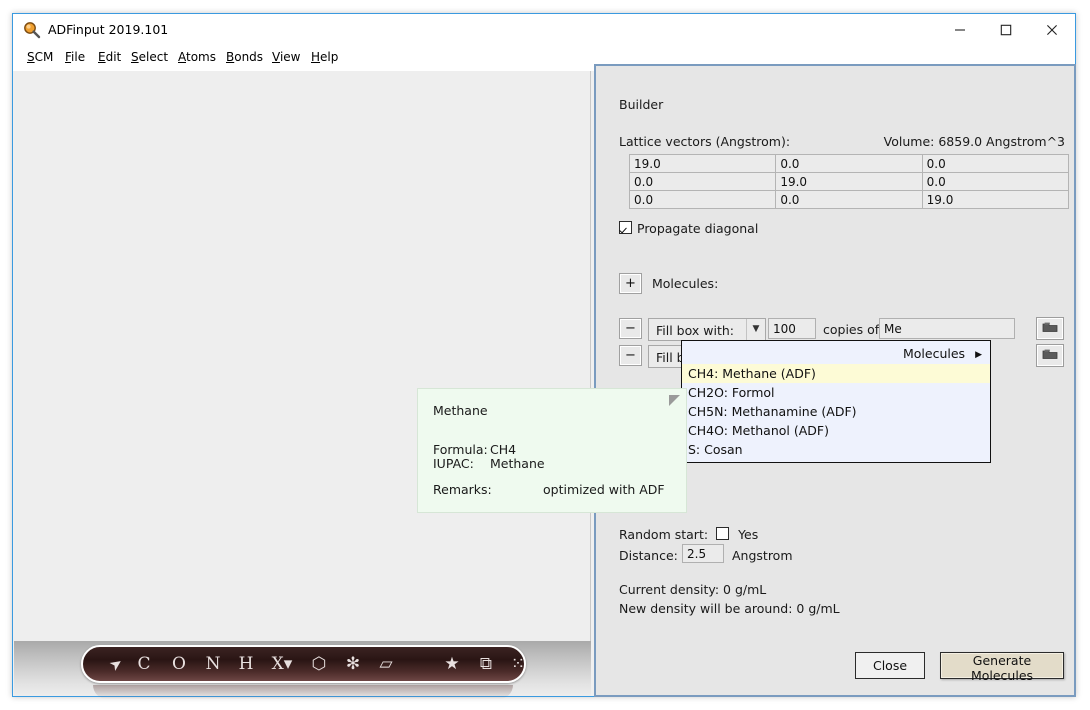 The image size is (1090, 710). I want to click on carbon-tool: C, so click(144, 664).